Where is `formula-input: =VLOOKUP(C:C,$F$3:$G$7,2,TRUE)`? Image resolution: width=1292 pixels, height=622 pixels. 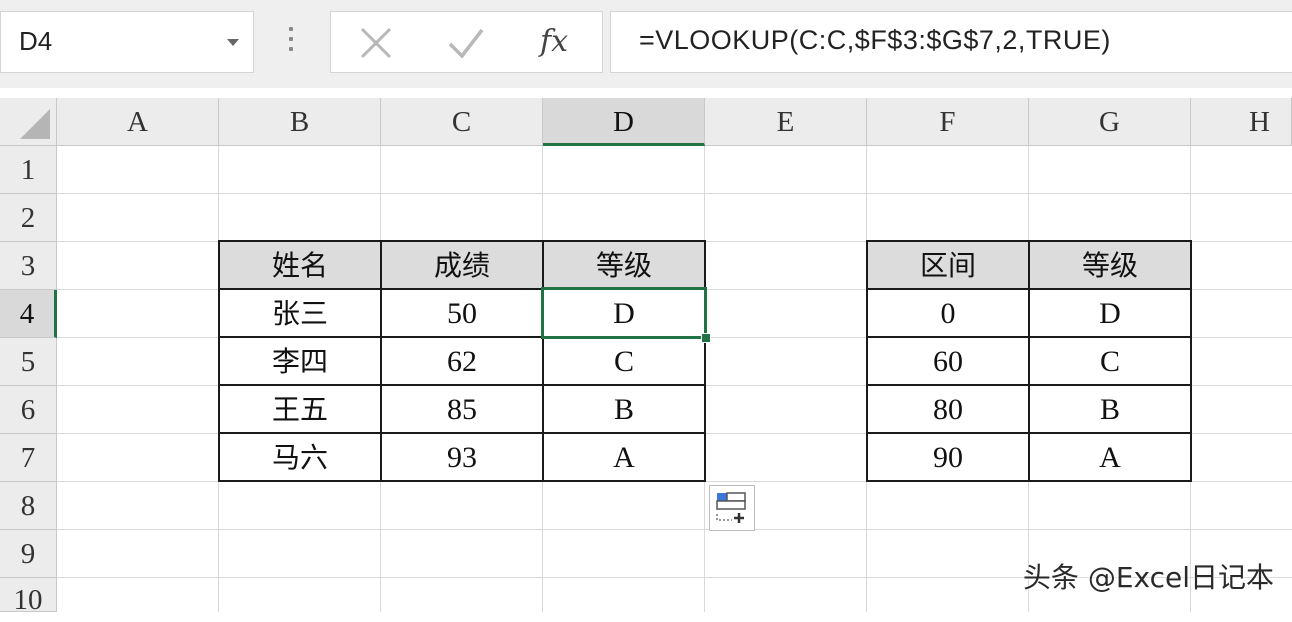
formula-input: =VLOOKUP(C:C,$F$3:$G$7,2,TRUE) is located at coordinates (951, 42).